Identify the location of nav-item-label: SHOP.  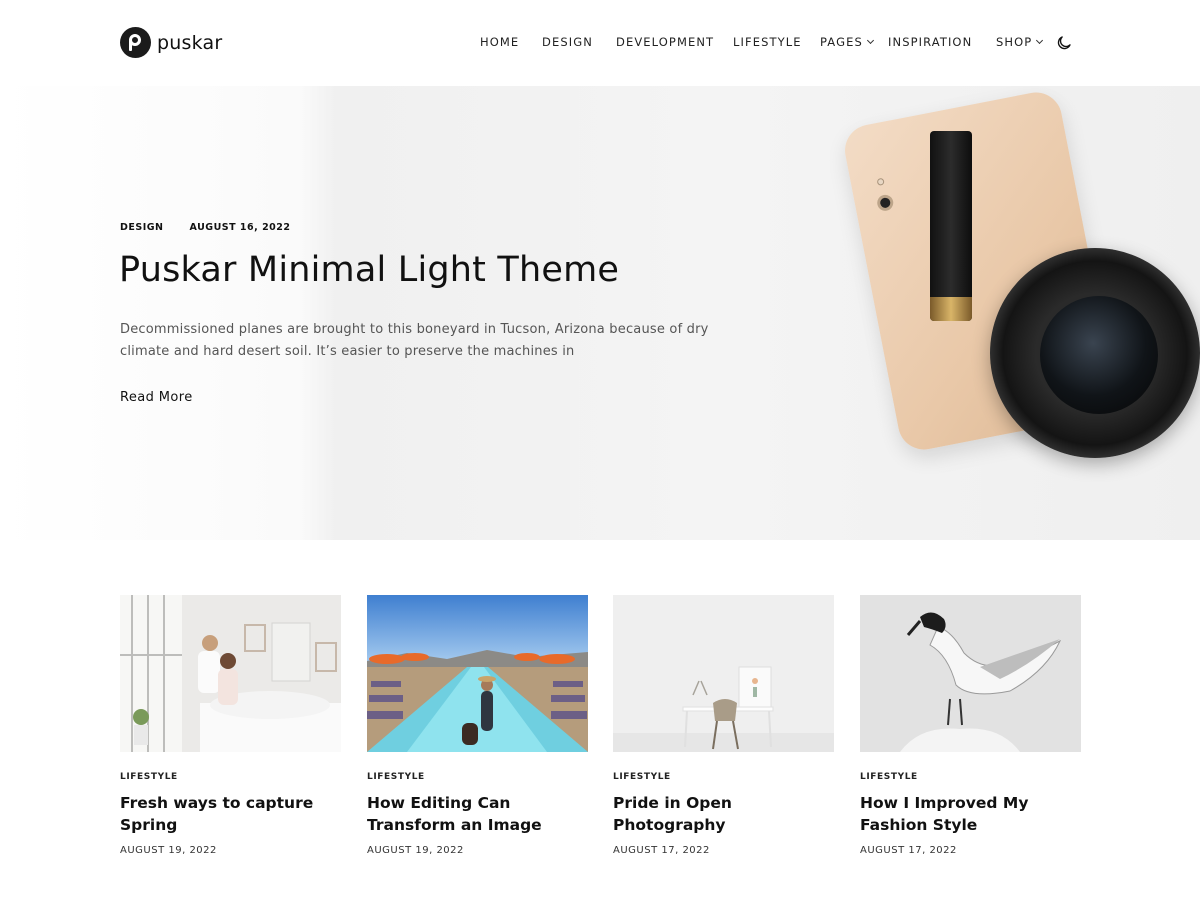
(1014, 42).